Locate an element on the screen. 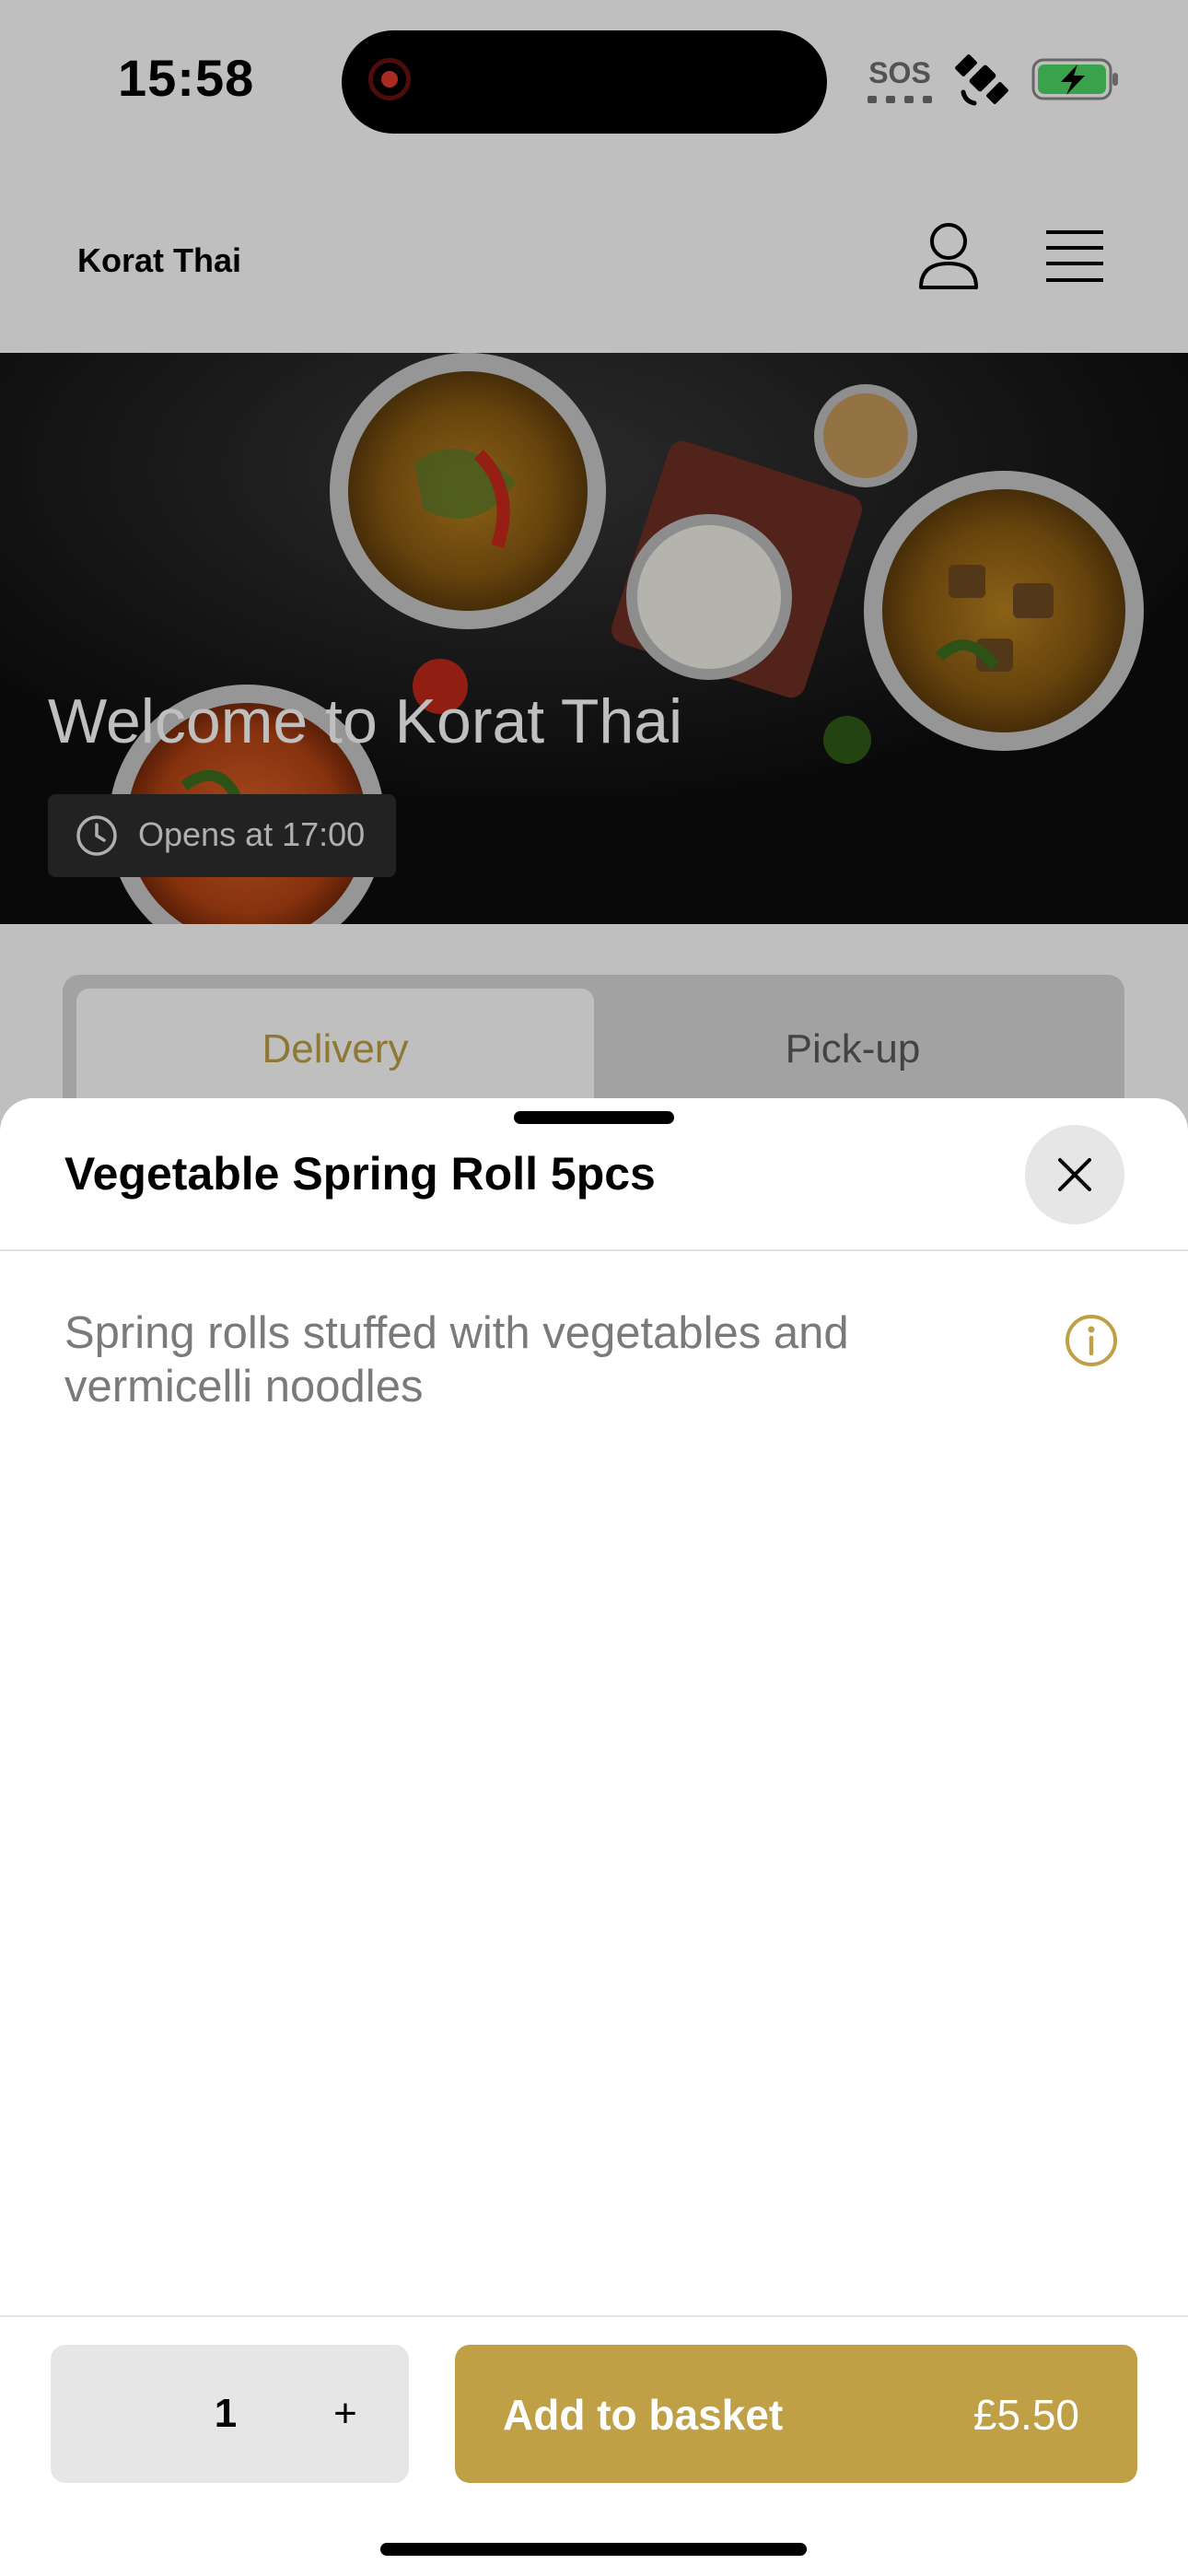  quantity-value: 1 is located at coordinates (226, 2413).